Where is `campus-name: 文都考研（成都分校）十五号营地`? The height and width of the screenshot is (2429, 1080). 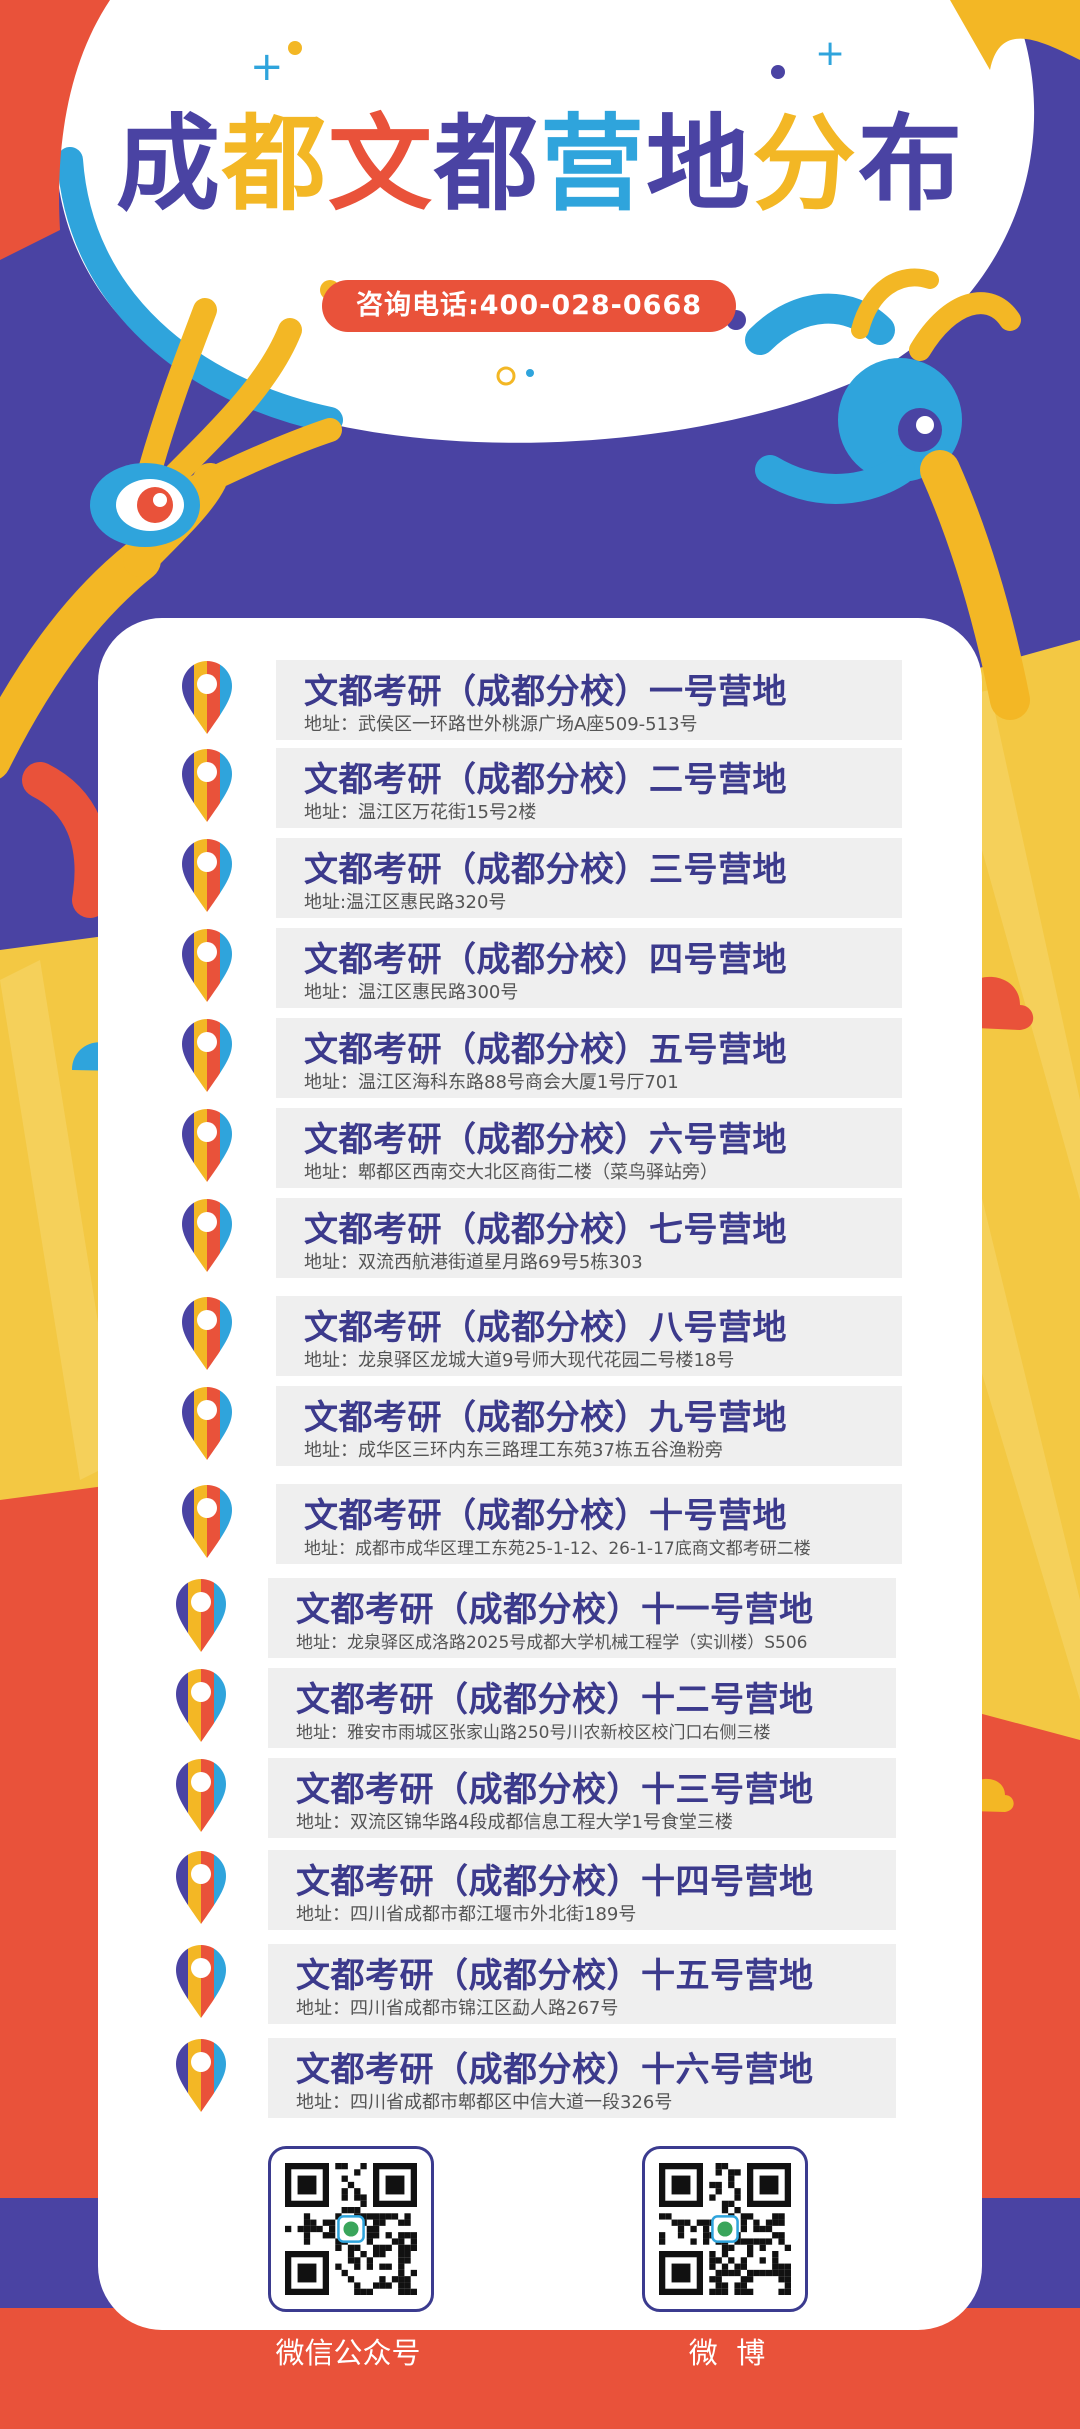 campus-name: 文都考研（成都分校）十五号营地 is located at coordinates (555, 1976).